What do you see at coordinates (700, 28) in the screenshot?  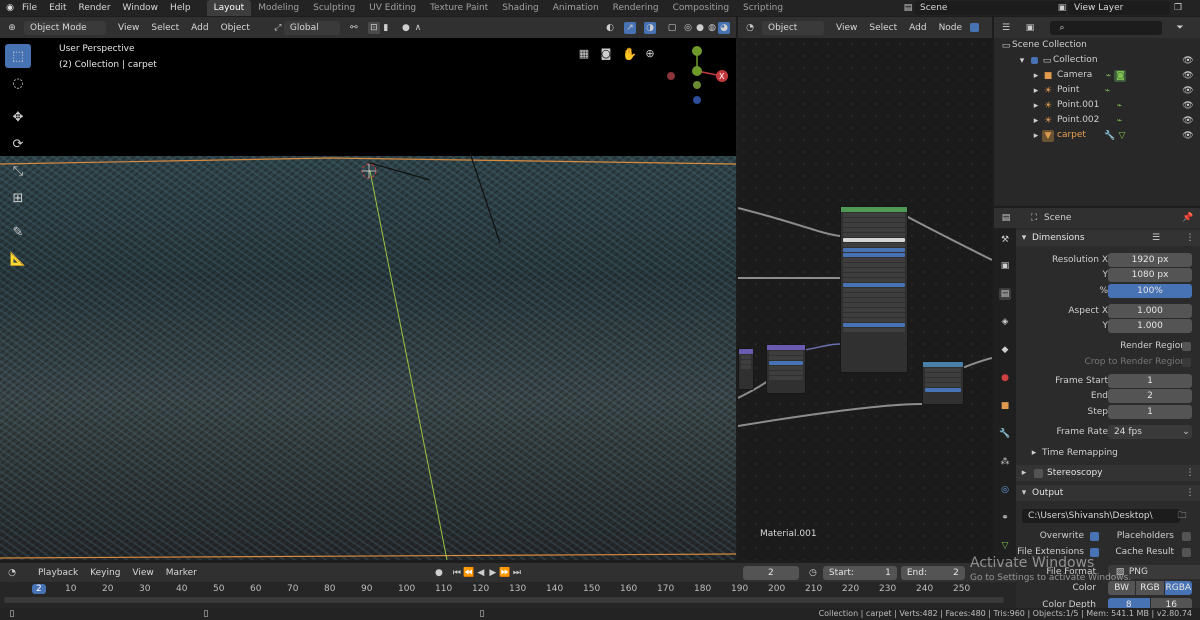 I see `shading-solid-icon: ●` at bounding box center [700, 28].